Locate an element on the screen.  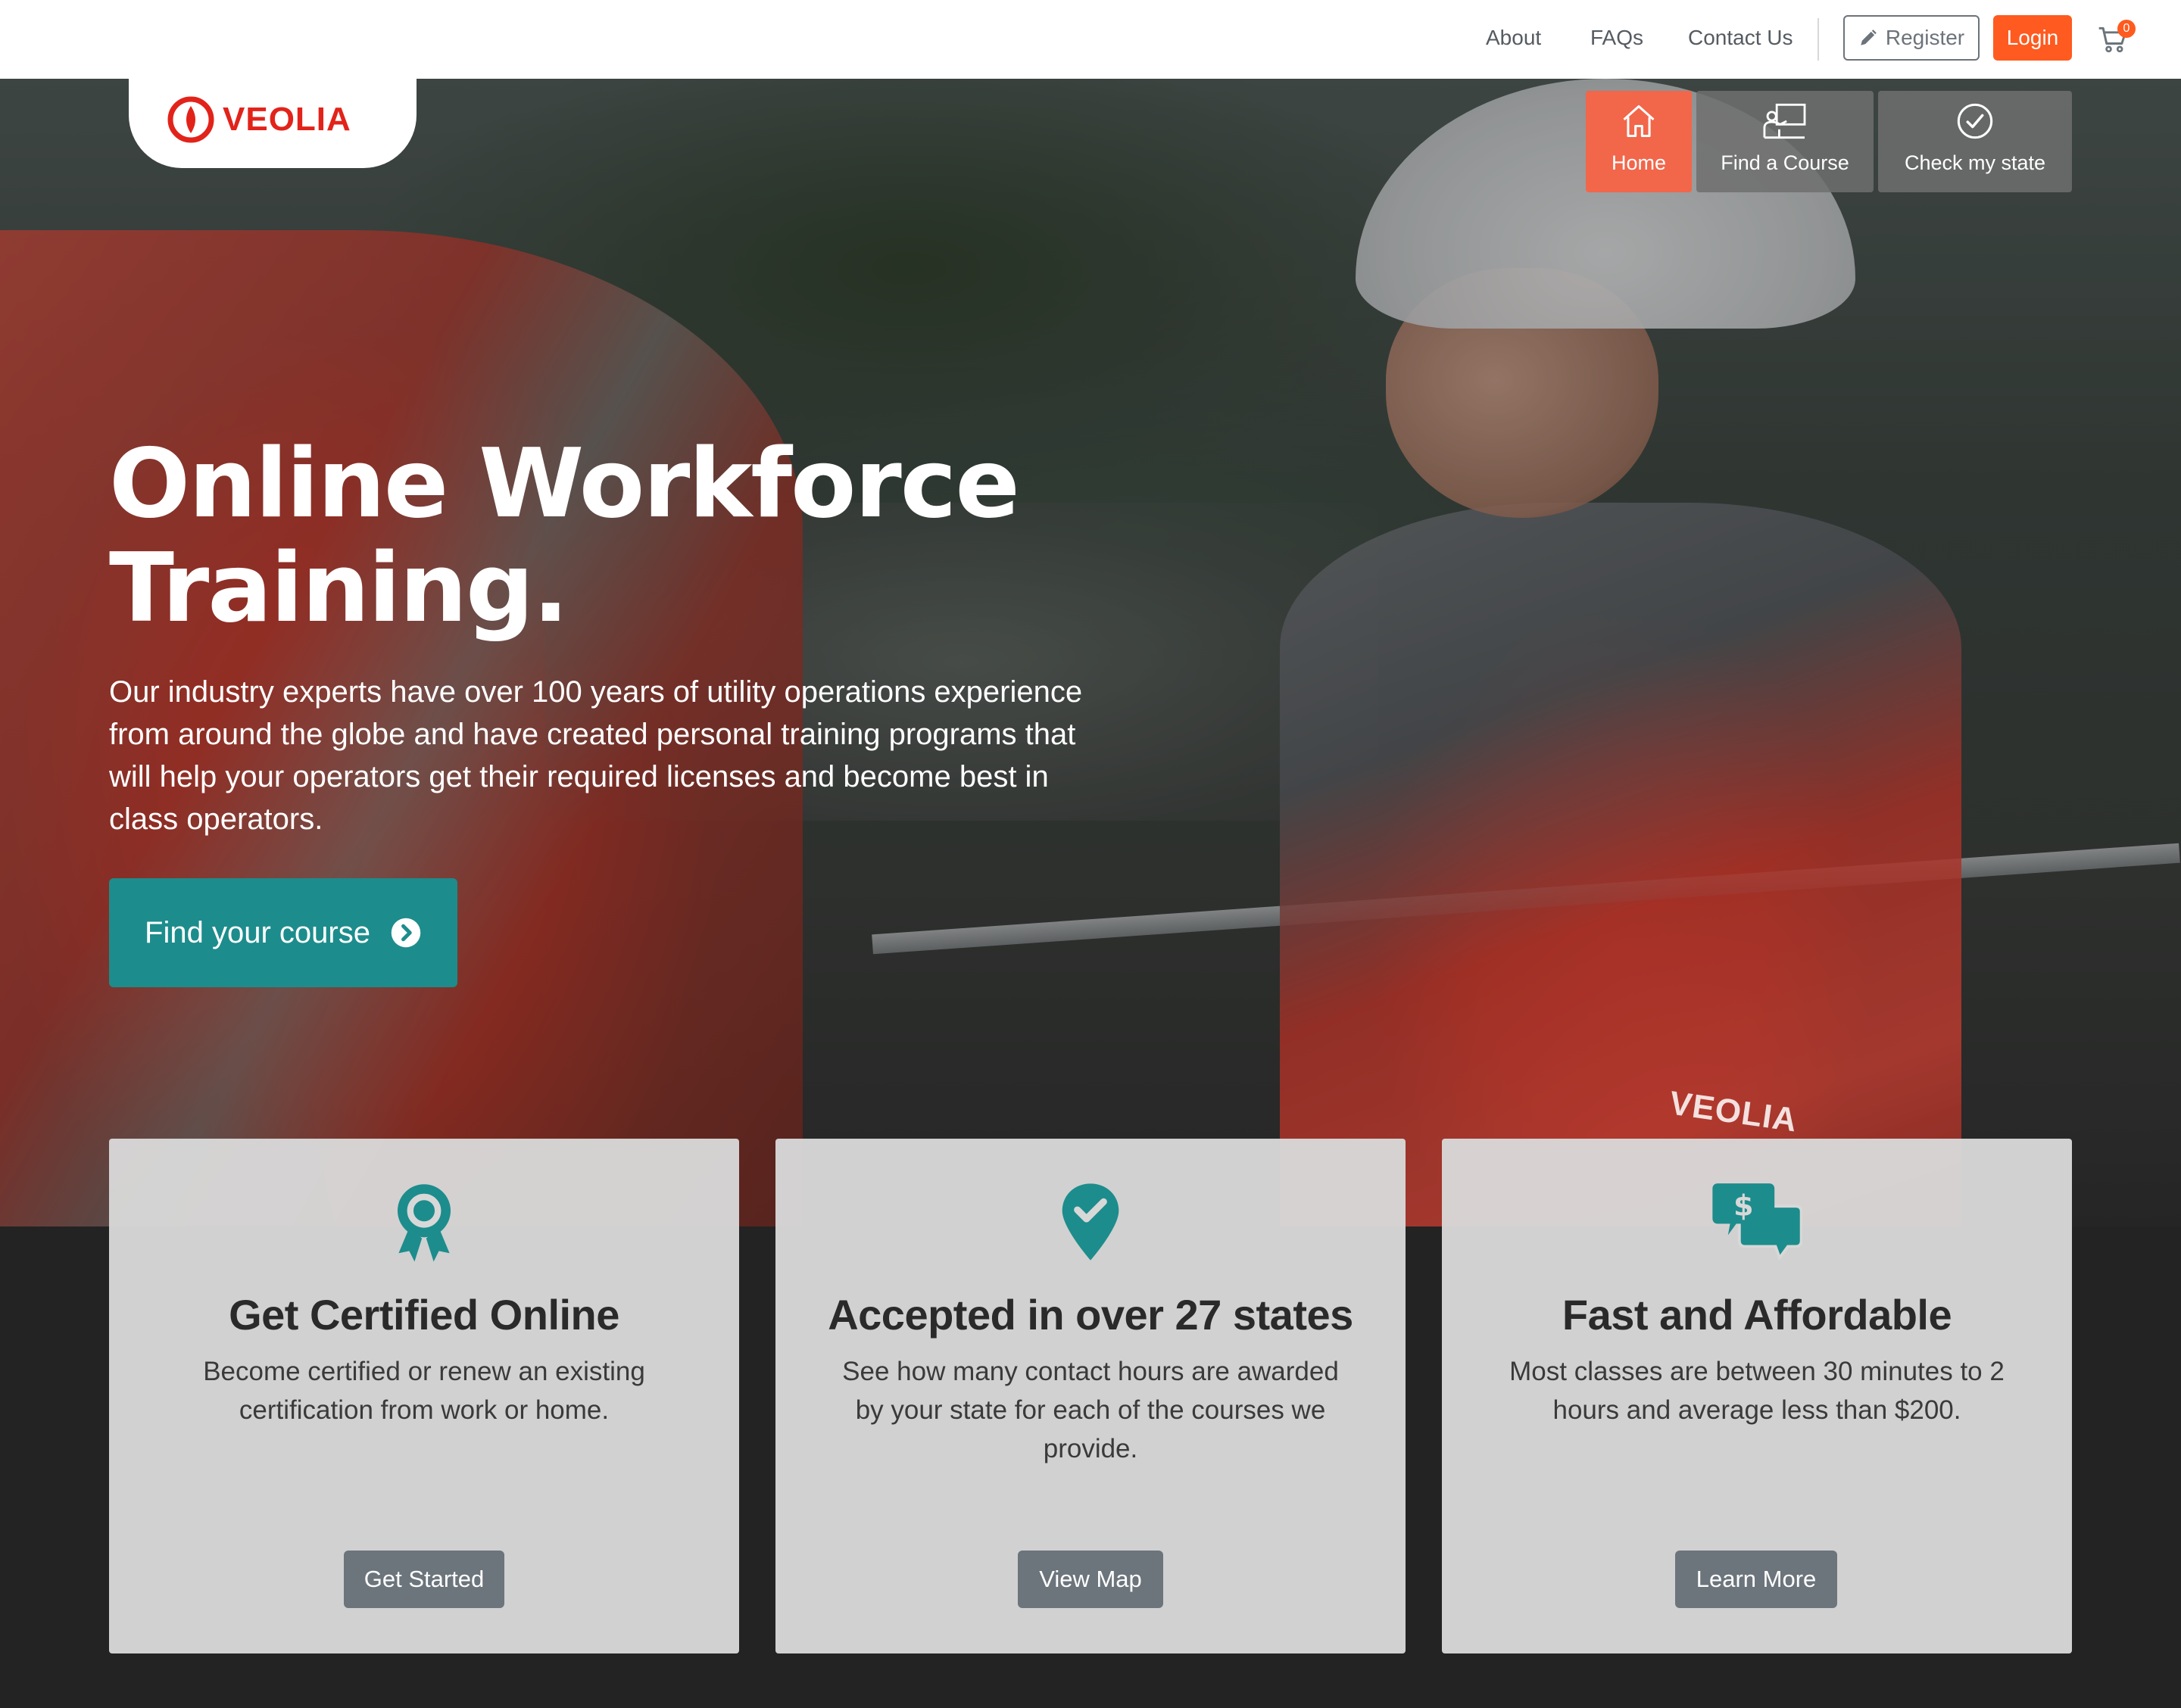
veolia-logo-text: VEOLIA is located at coordinates (287, 119).